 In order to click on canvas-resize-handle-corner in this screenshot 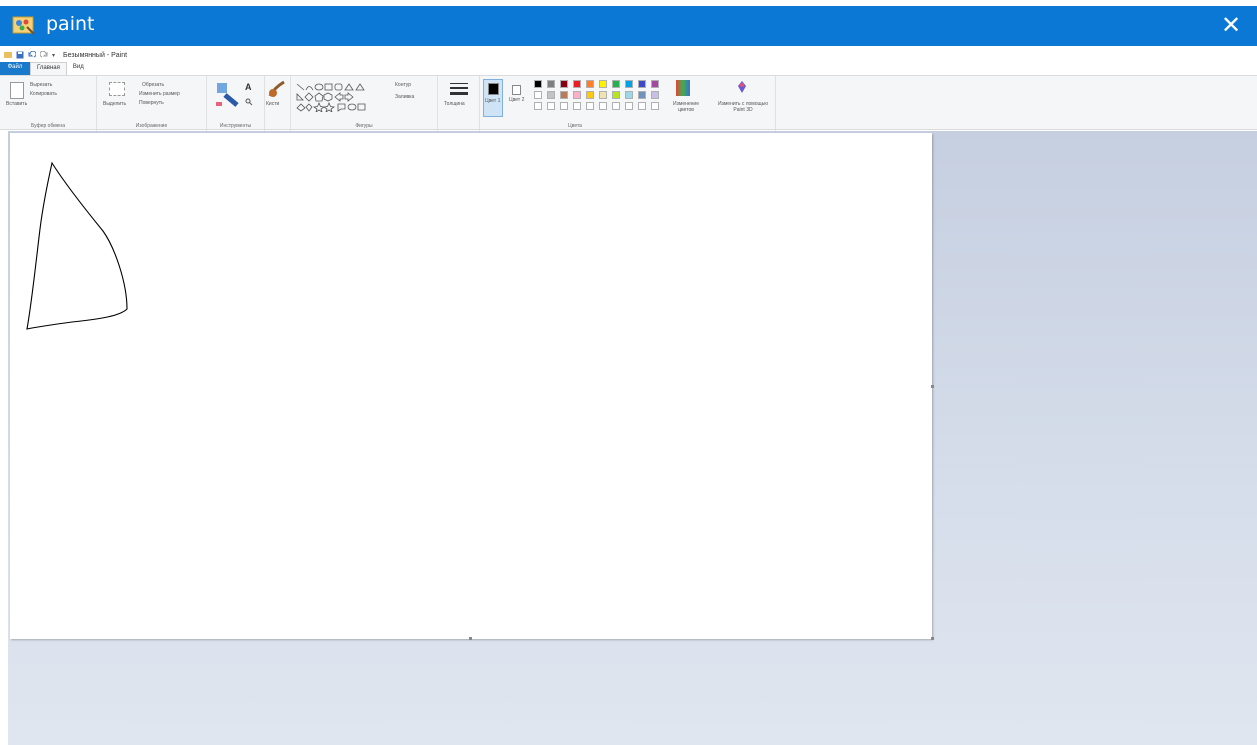, I will do `click(932, 638)`.